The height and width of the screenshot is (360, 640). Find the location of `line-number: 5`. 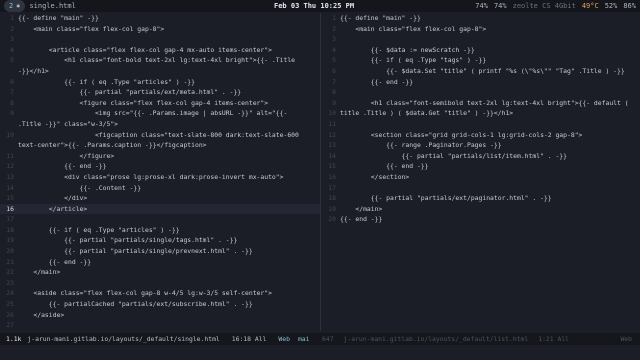

line-number: 5 is located at coordinates (12, 60).